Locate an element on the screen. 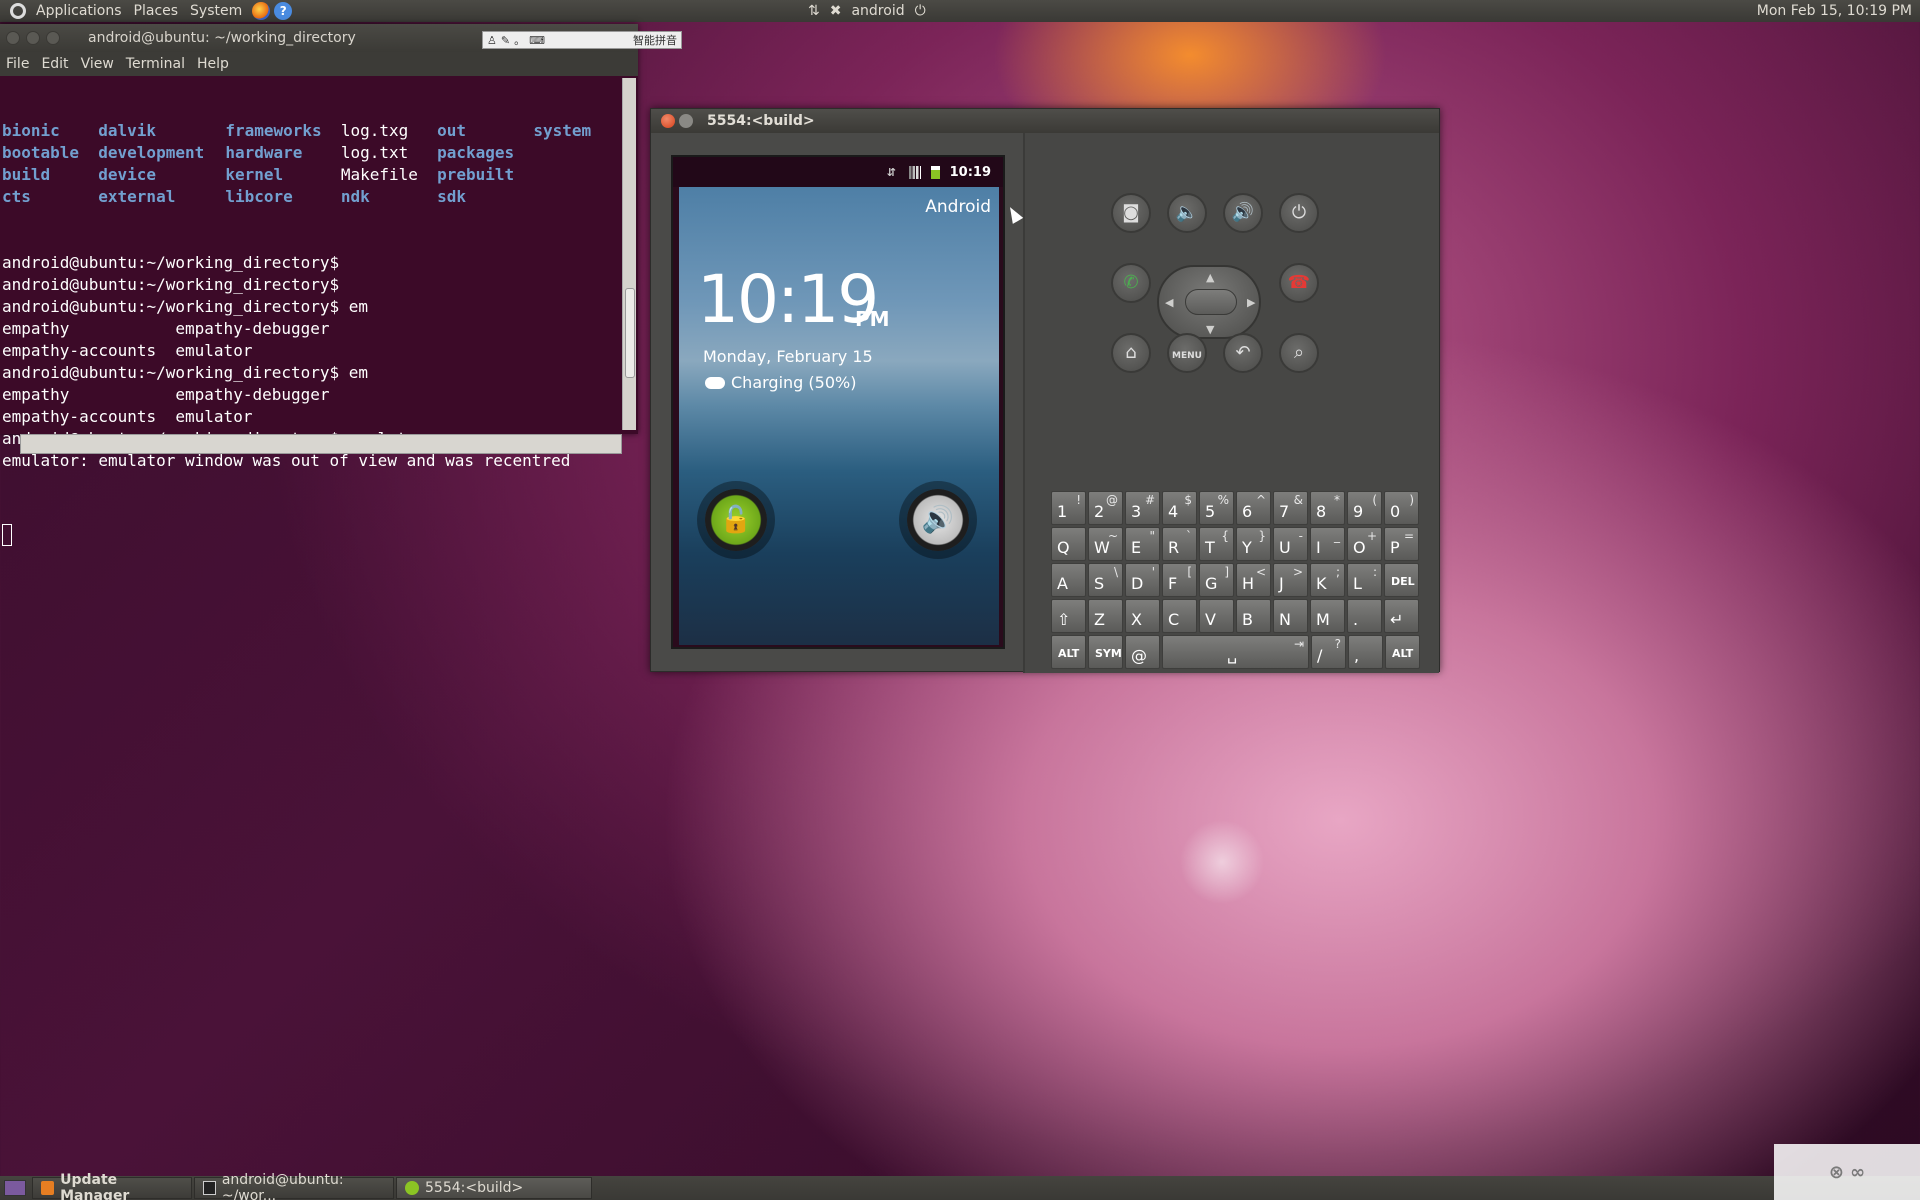 Image resolution: width=1920 pixels, height=1200 pixels. key-h: H < is located at coordinates (1253, 580).